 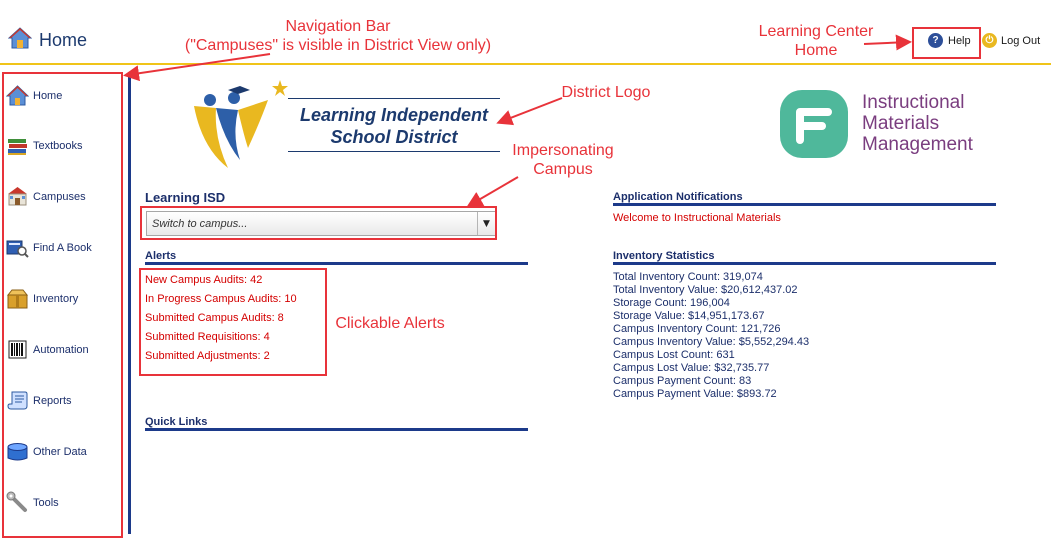 I want to click on clickable-alerts-note: Clickable Alerts, so click(x=390, y=323).